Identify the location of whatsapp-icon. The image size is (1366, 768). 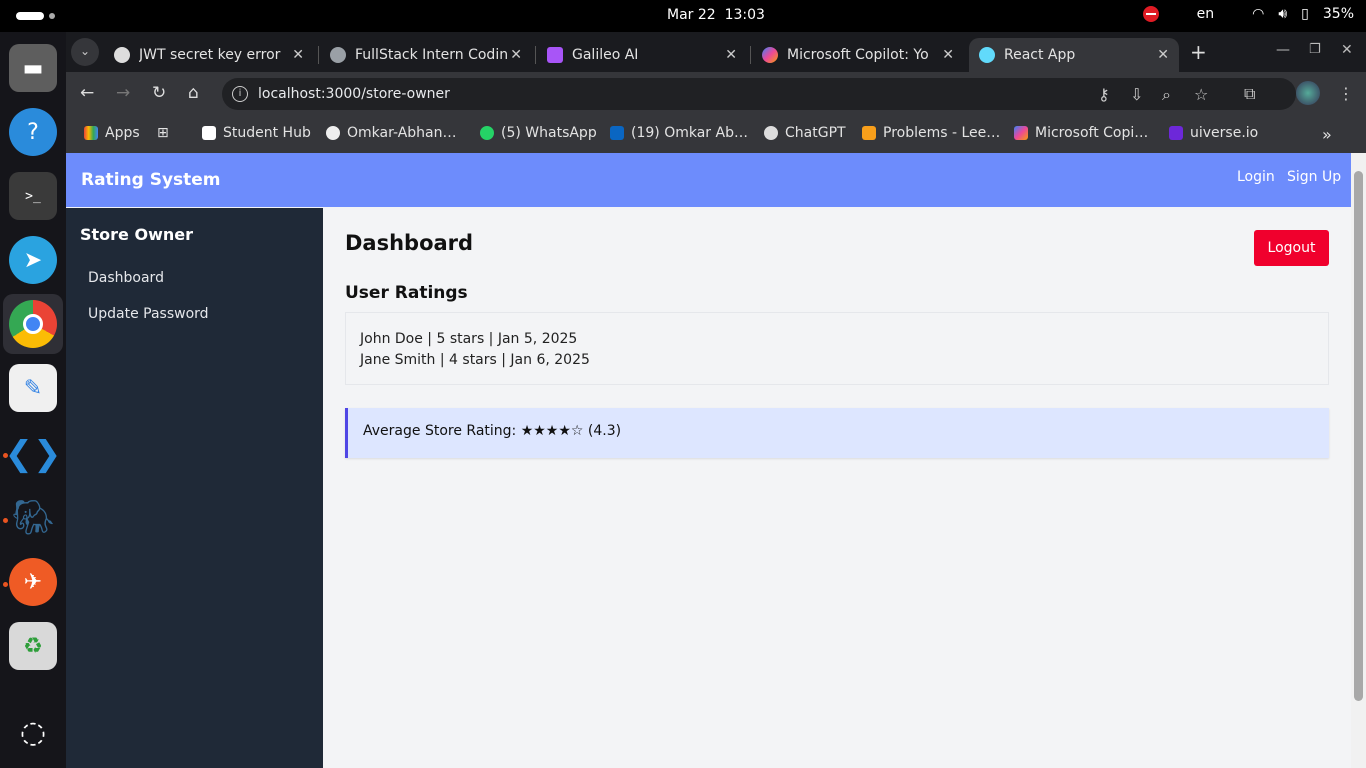
(487, 133).